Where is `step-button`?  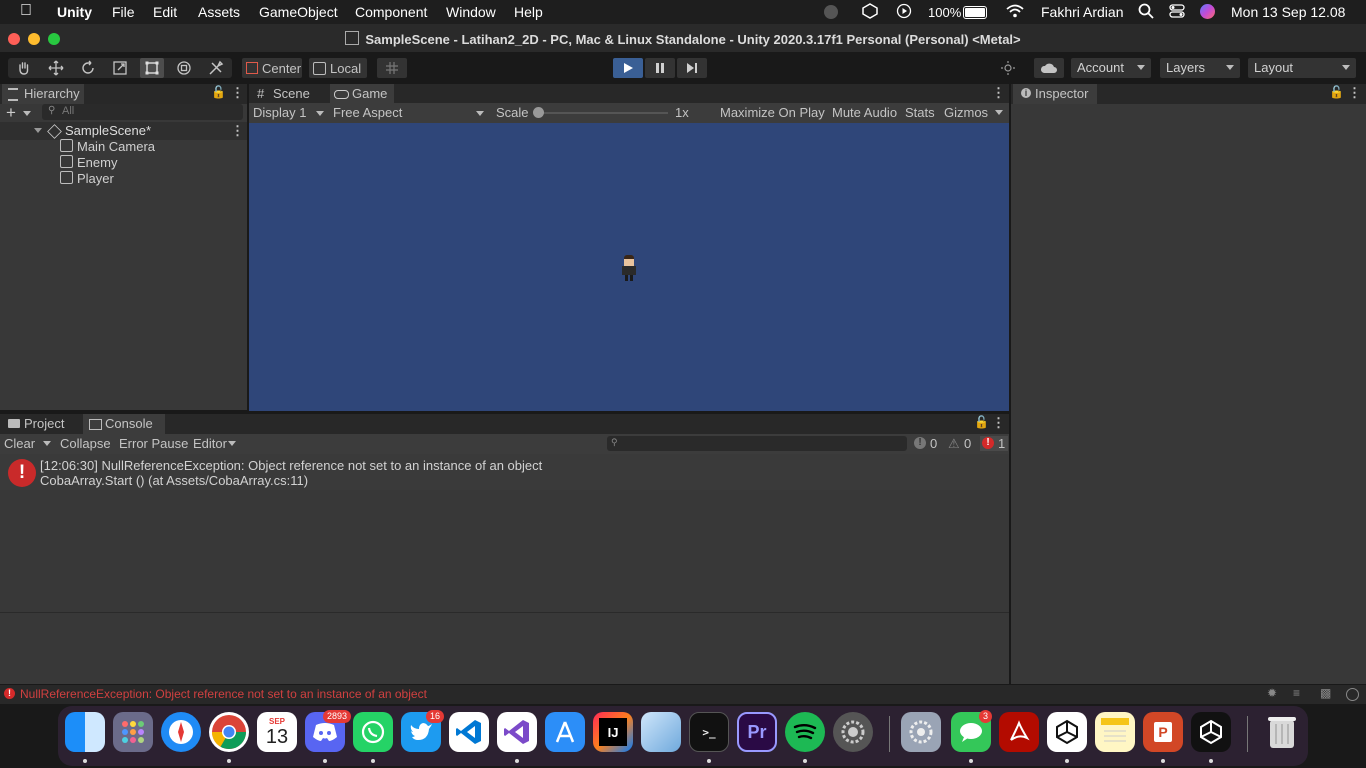
step-button is located at coordinates (692, 68).